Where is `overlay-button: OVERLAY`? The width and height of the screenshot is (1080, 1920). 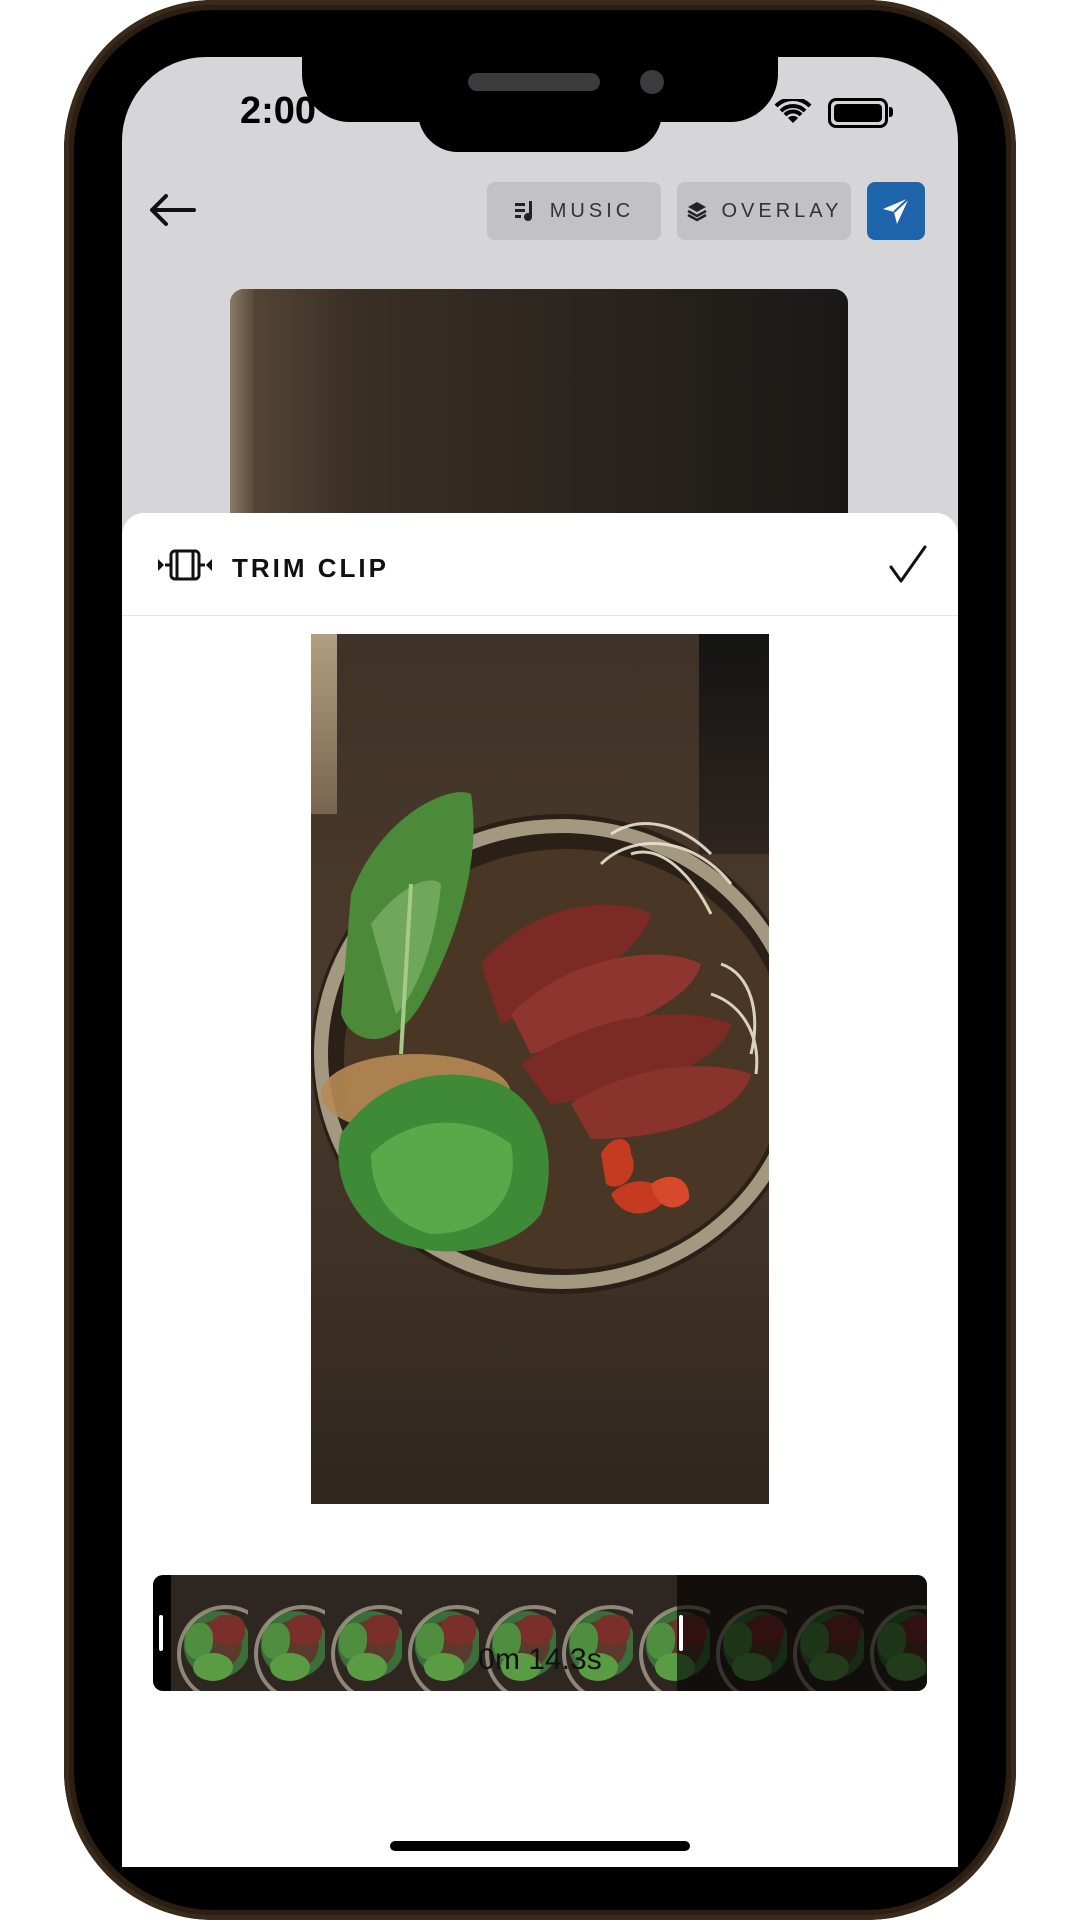
overlay-button: OVERLAY is located at coordinates (764, 211).